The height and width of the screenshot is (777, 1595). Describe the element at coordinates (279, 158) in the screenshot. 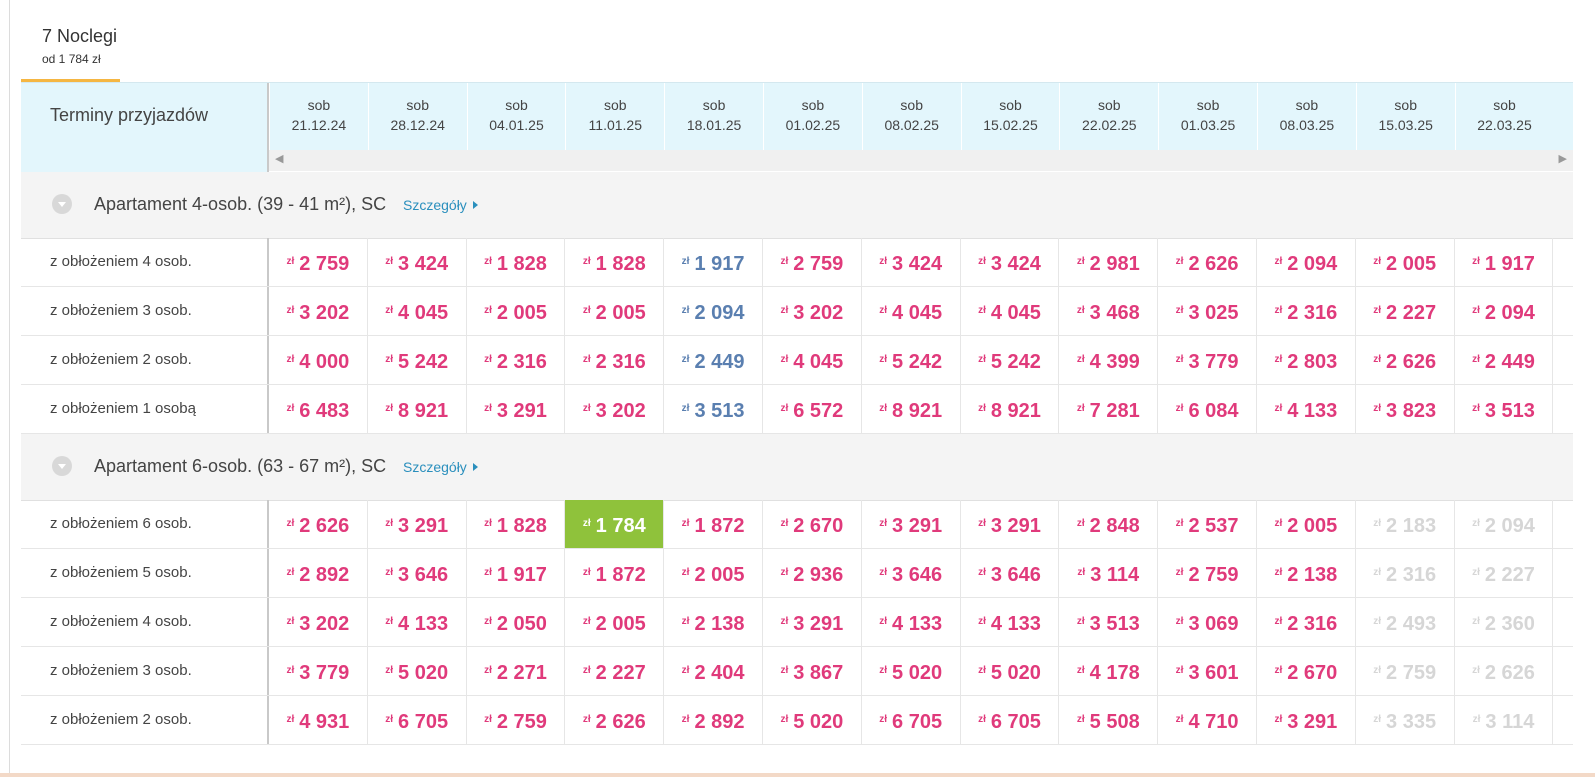

I see `scroll-left-icon: ◀` at that location.